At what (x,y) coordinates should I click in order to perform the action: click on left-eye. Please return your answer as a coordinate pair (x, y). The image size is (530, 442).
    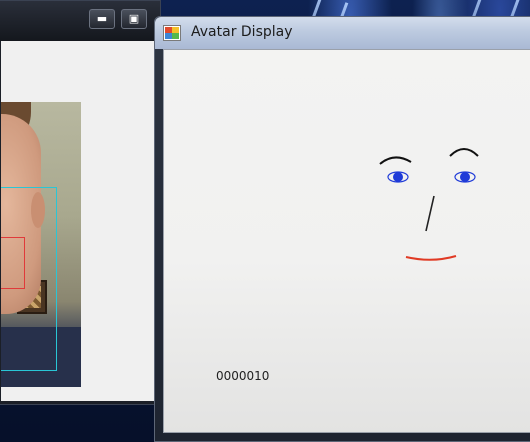
    Looking at the image, I should click on (398, 177).